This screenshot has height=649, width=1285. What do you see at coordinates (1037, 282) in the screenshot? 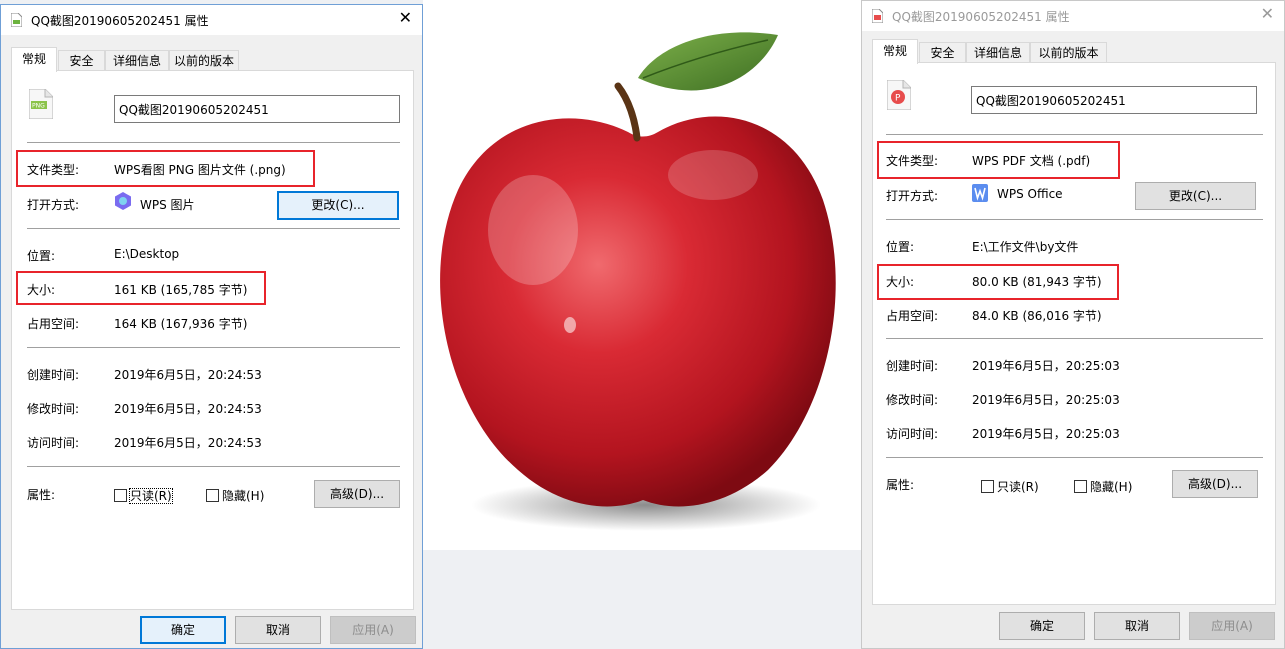
I see `size-value: 80.0 KB (81,943 字节)` at bounding box center [1037, 282].